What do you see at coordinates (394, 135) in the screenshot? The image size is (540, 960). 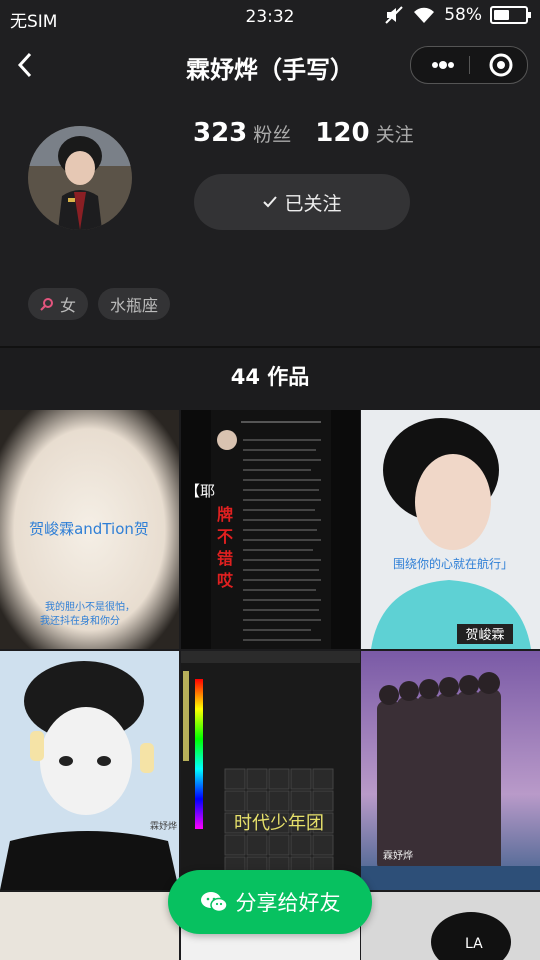 I see `following-label: 关注` at bounding box center [394, 135].